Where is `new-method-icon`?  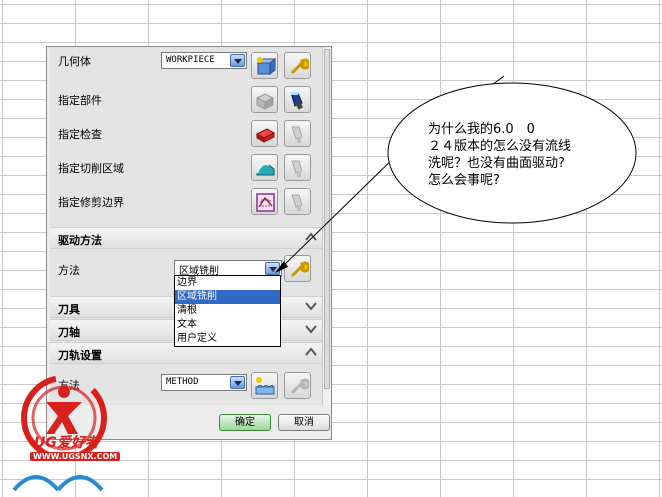 new-method-icon is located at coordinates (265, 386).